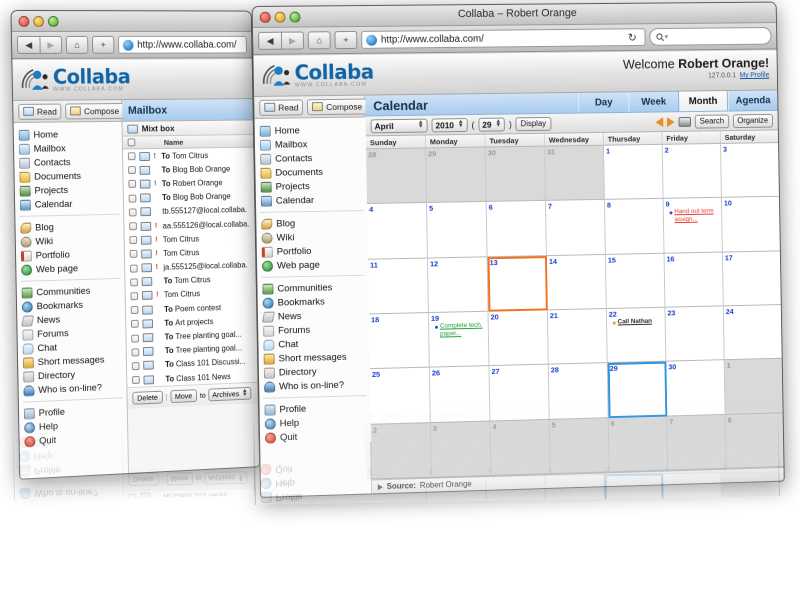 The height and width of the screenshot is (600, 800). Describe the element at coordinates (38, 21) in the screenshot. I see `window-traffic-lights` at that location.